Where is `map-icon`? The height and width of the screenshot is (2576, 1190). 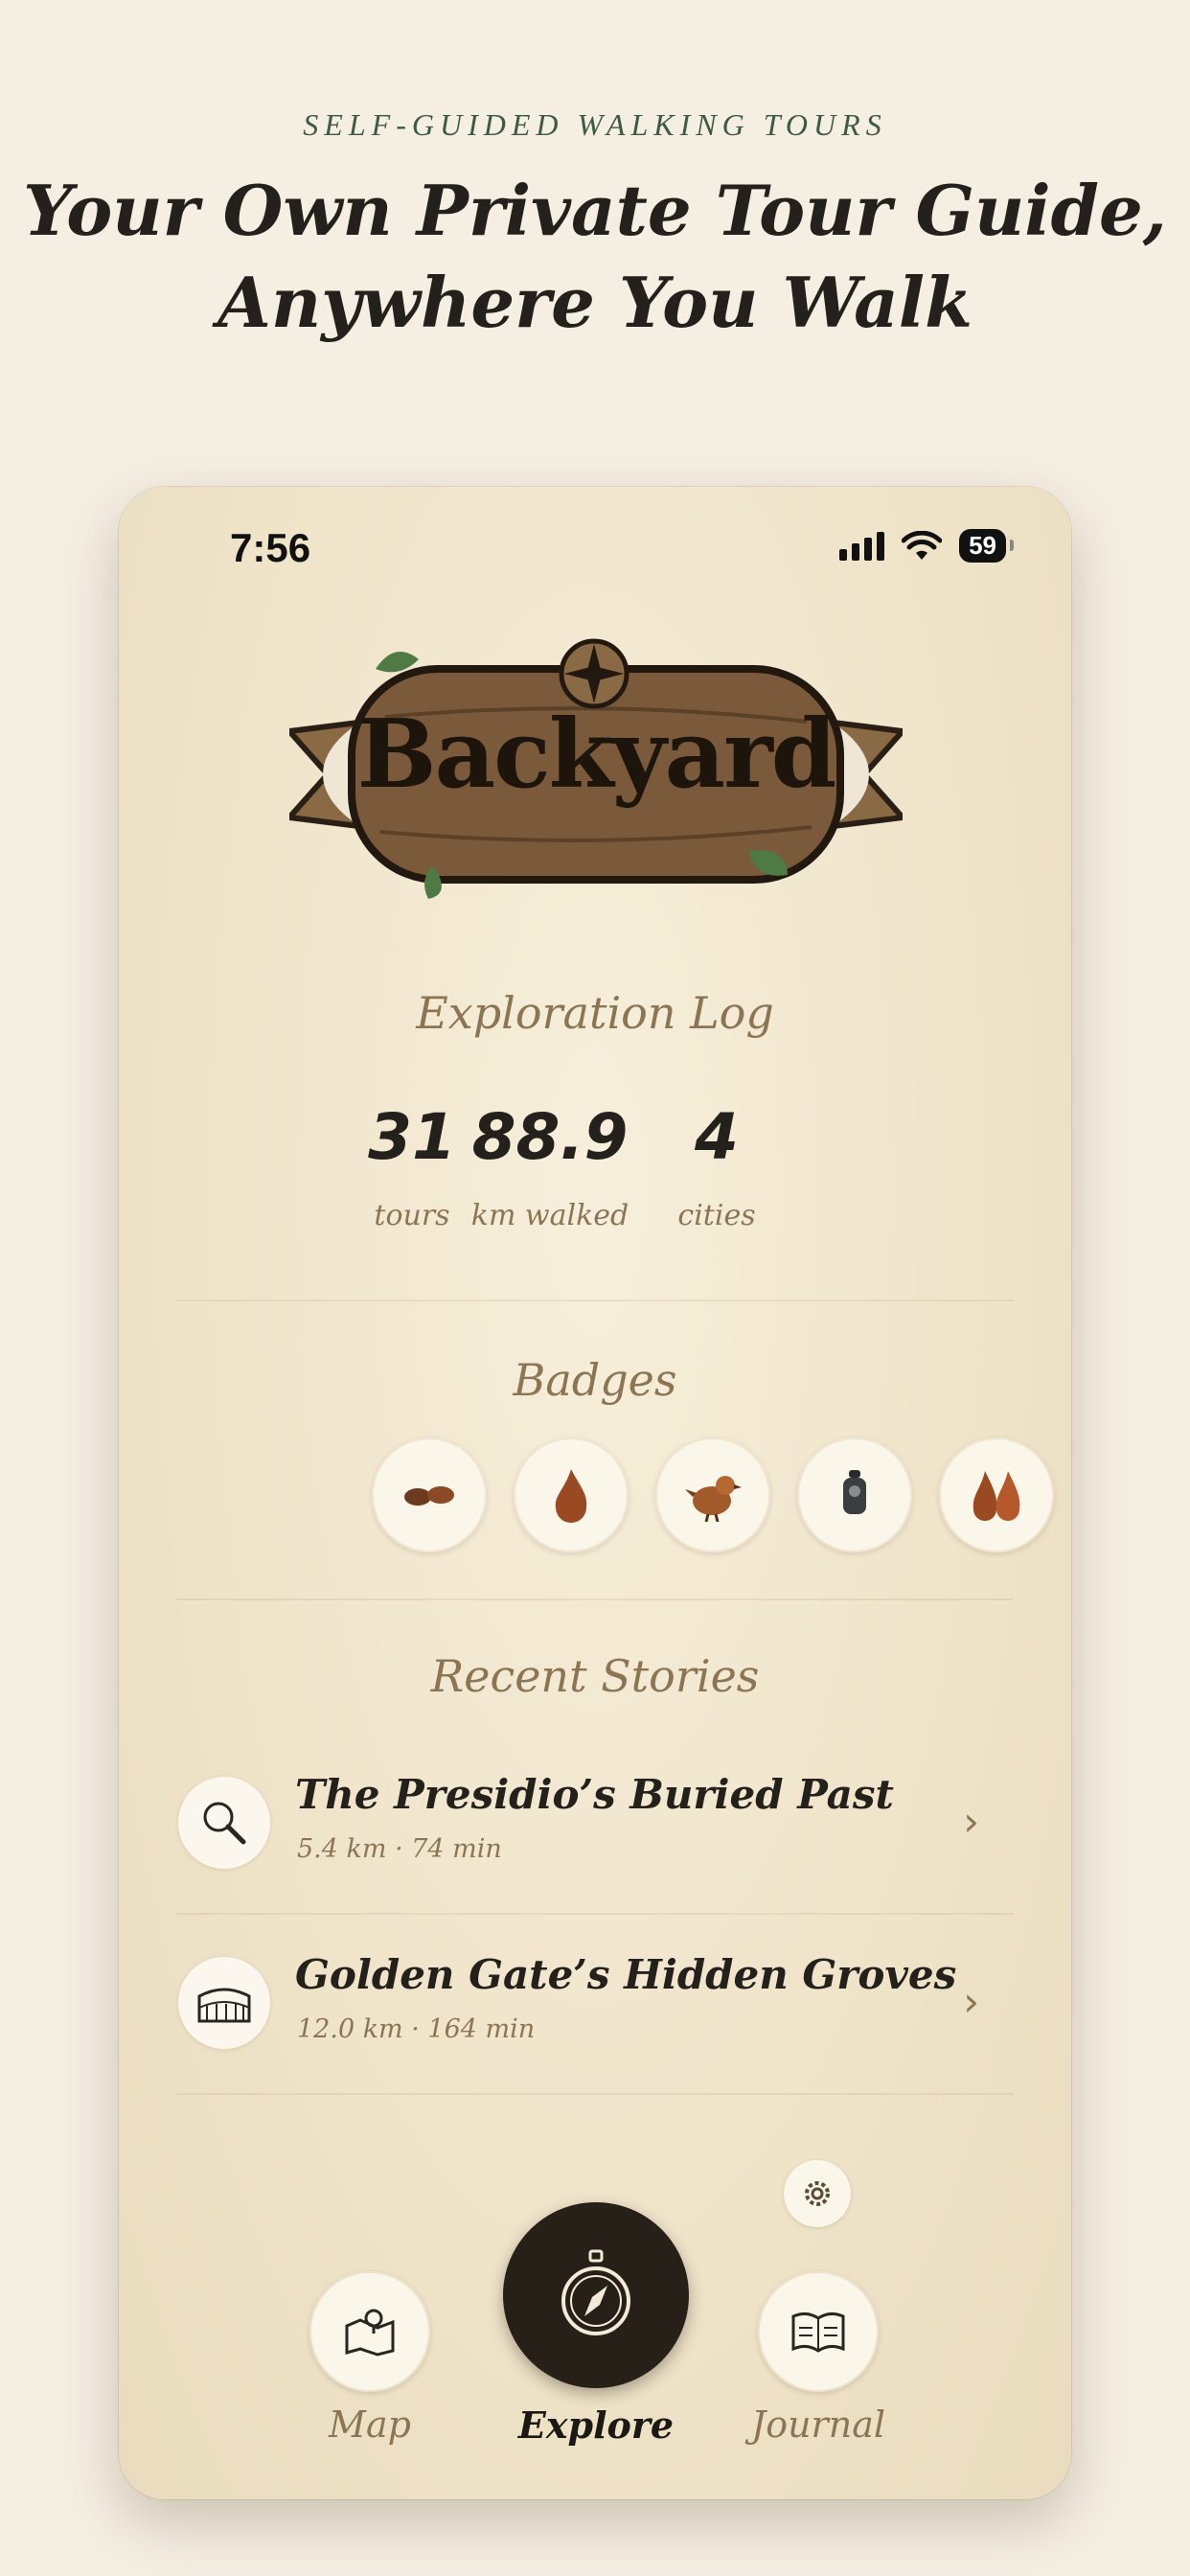
map-icon is located at coordinates (370, 2333).